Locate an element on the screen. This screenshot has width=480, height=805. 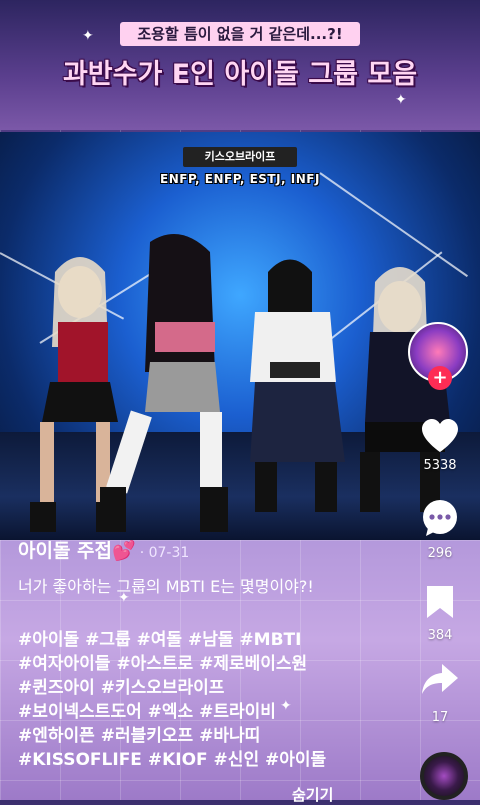
post-caption: 너가 좋아하는 그룹의 MBTI E는 몇명이야?! is located at coordinates (166, 586).